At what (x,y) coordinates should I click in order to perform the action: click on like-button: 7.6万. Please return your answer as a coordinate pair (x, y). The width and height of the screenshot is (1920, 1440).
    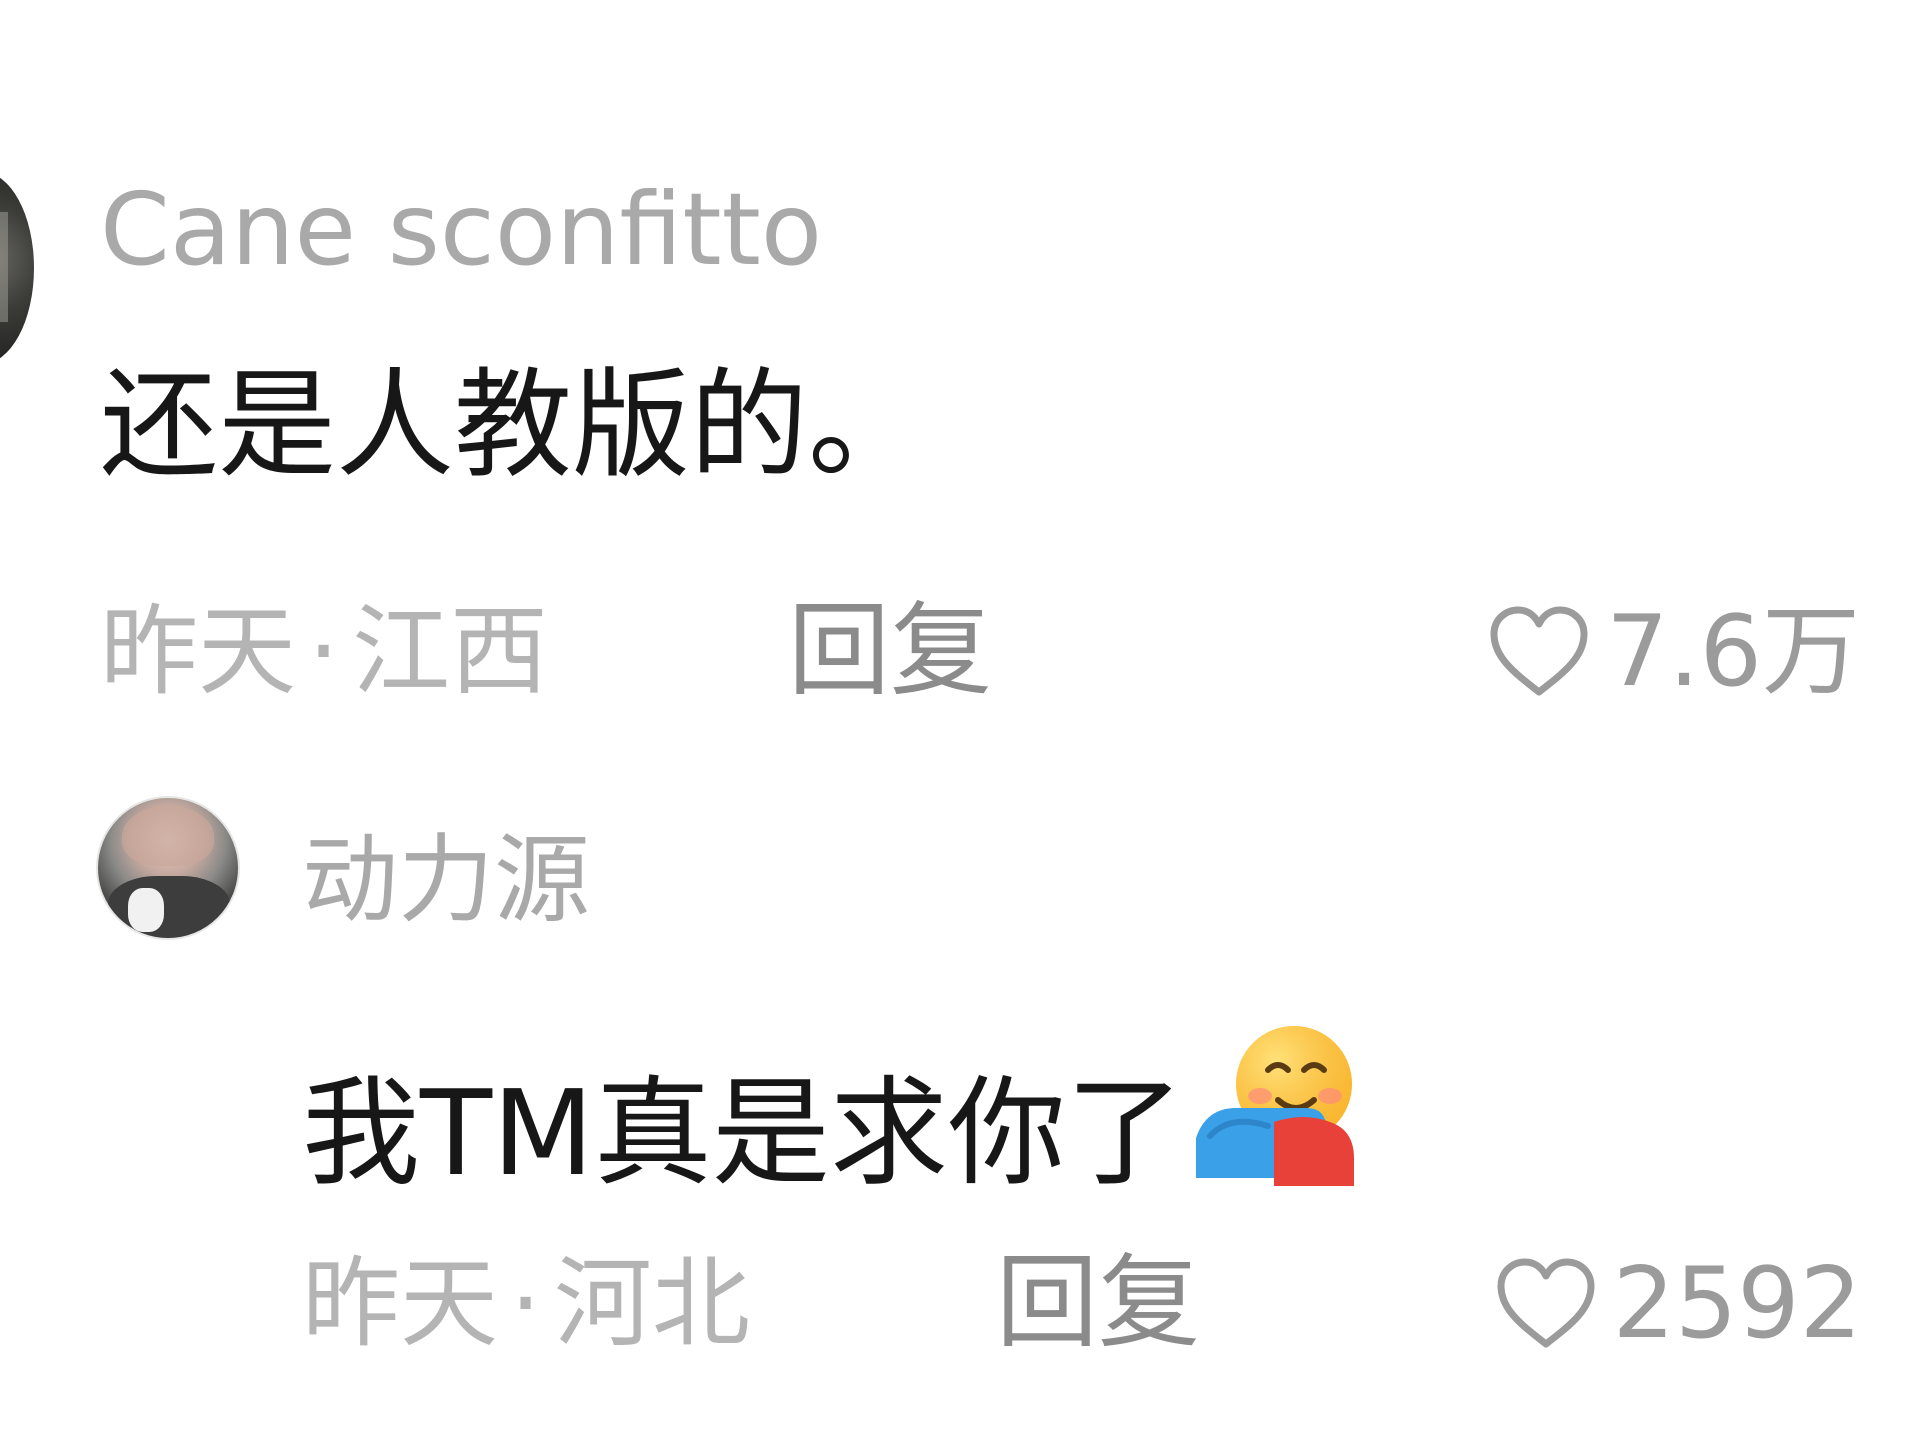
    Looking at the image, I should click on (1673, 652).